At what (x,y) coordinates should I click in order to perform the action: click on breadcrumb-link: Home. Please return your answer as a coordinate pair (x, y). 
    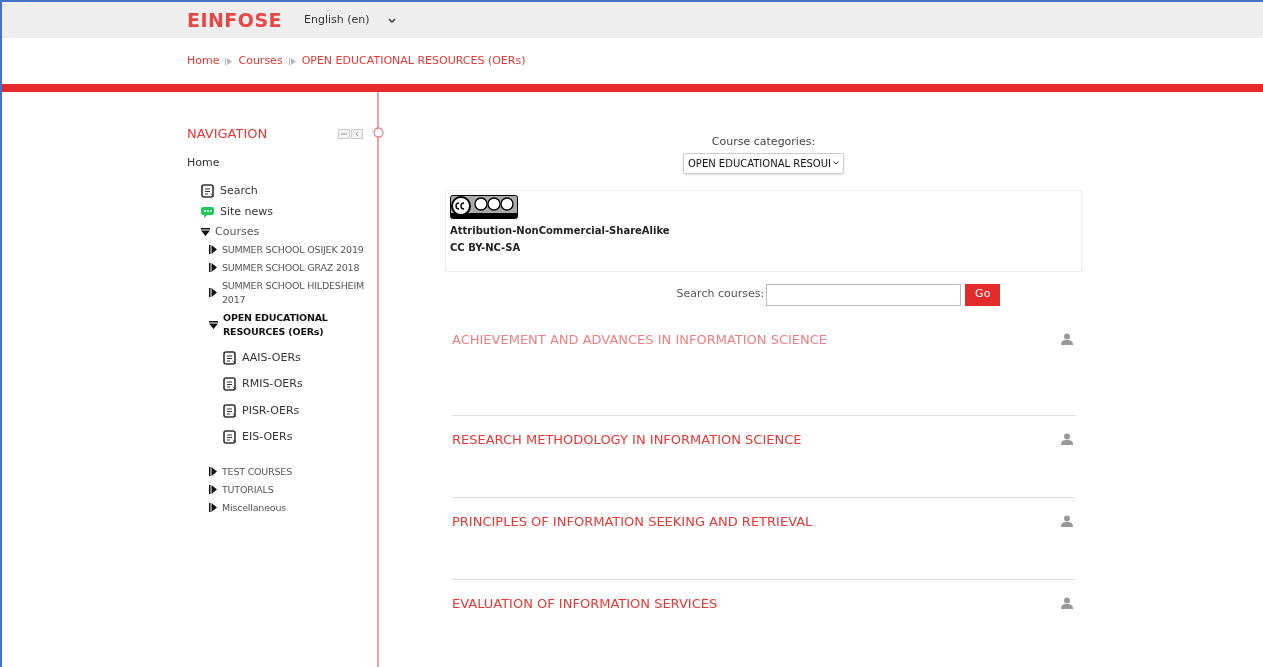
    Looking at the image, I should click on (203, 61).